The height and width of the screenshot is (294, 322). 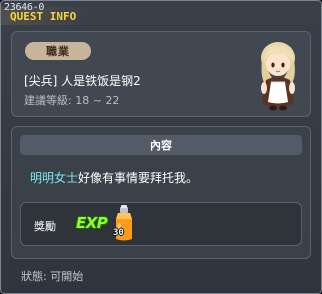 I want to click on quest-description: 明明女士好像有事情要拜托我。, so click(x=114, y=177).